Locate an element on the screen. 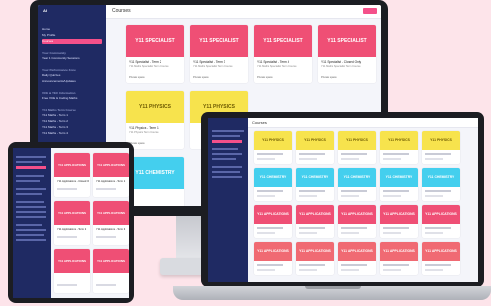 This screenshot has height=306, width=491. course-title: Y11 Applications - Term 2 is located at coordinates (72, 229).